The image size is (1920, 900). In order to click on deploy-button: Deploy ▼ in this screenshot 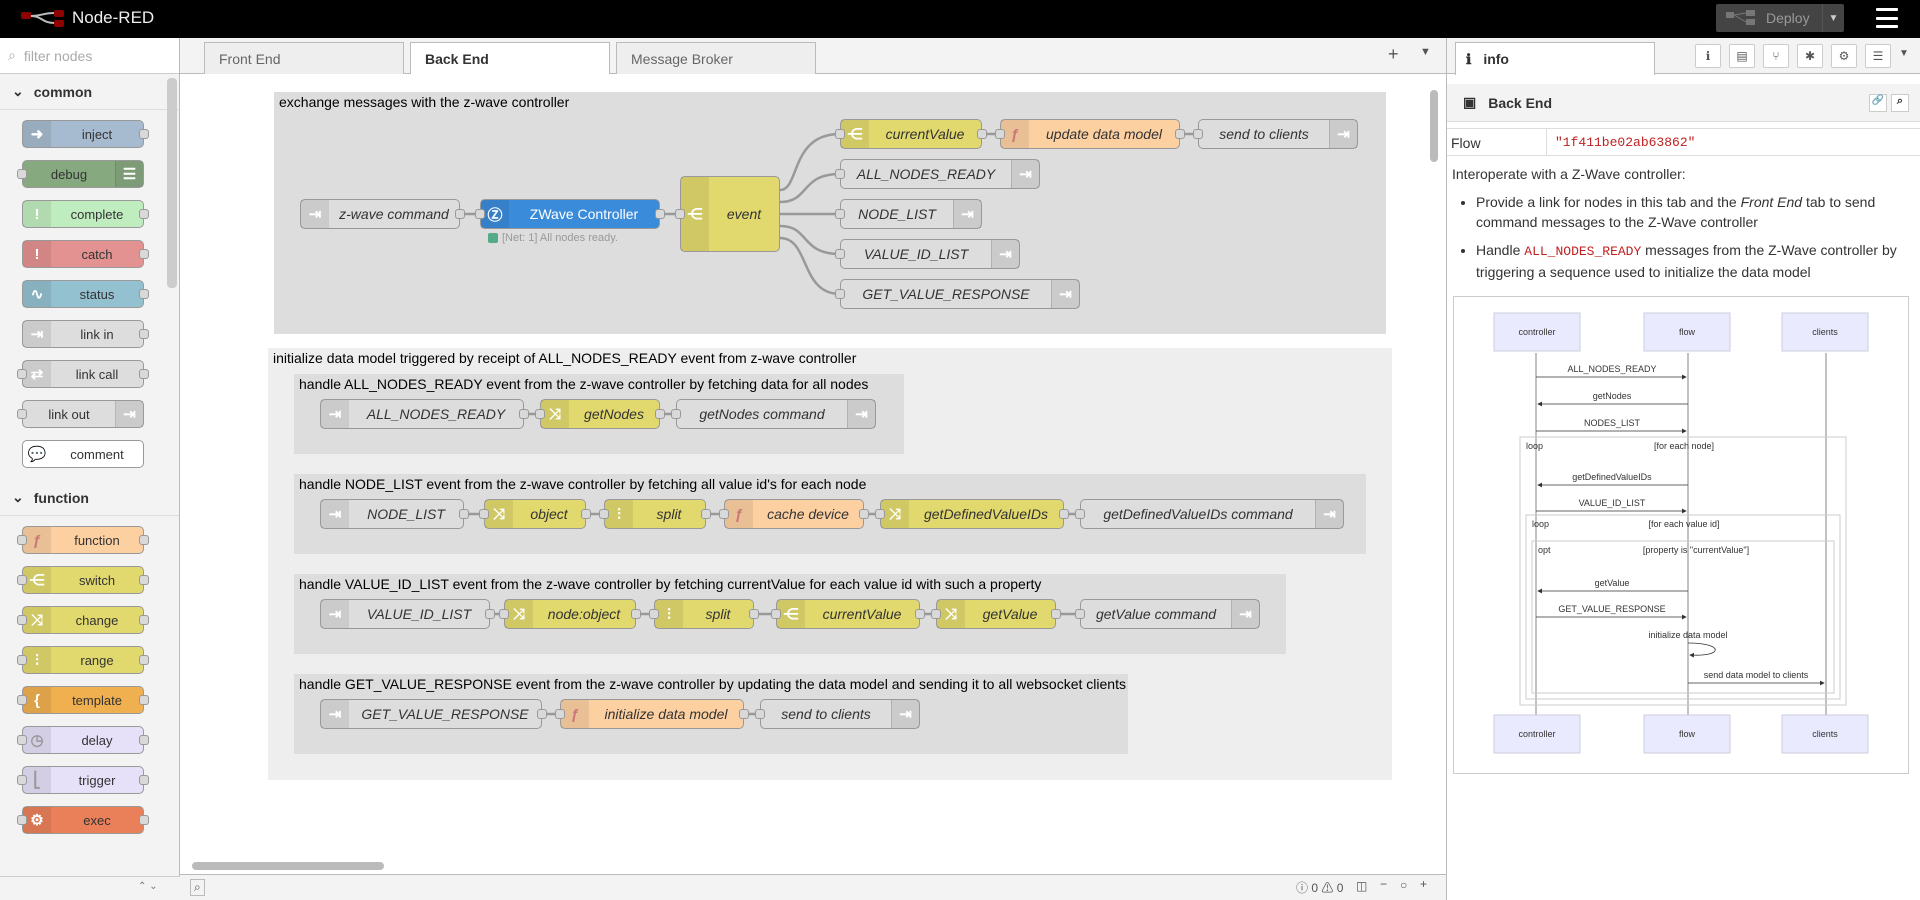, I will do `click(1780, 18)`.